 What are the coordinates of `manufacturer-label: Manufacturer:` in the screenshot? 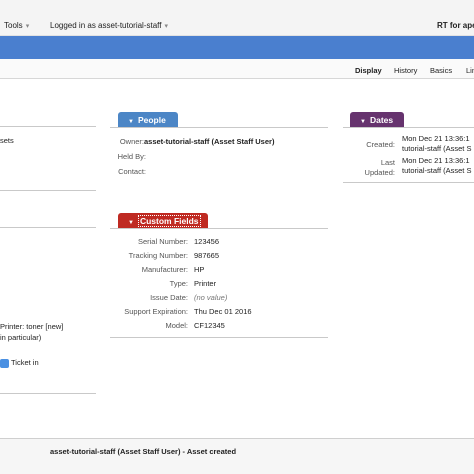 It's located at (164, 269).